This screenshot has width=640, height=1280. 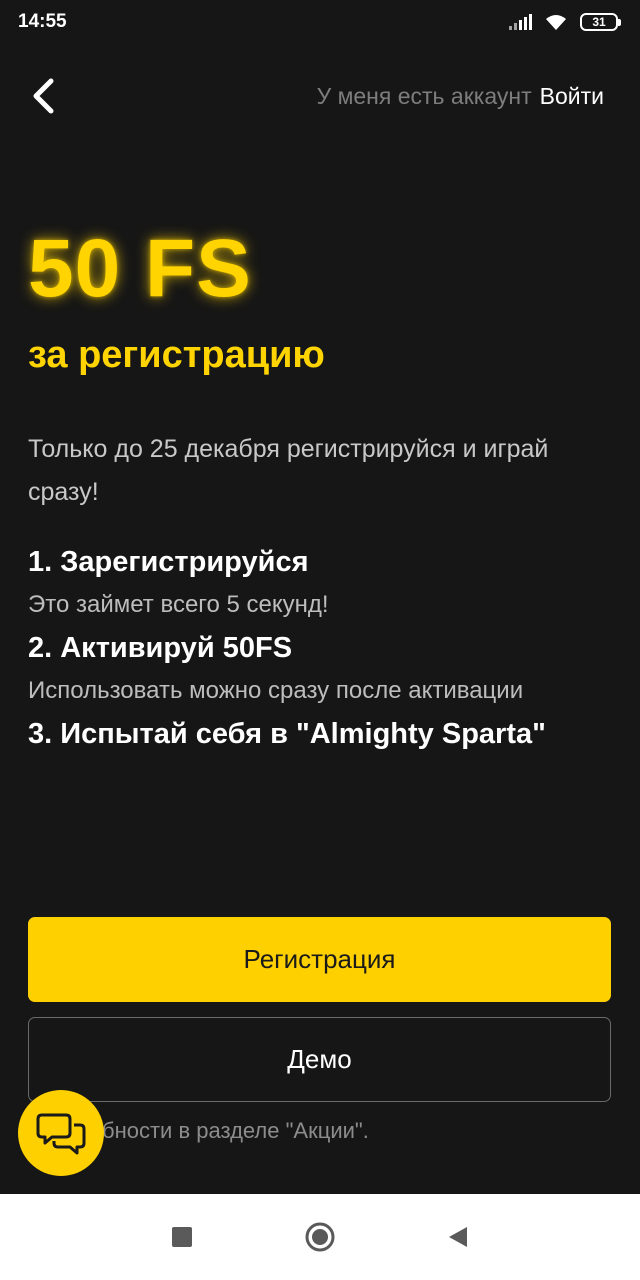 I want to click on chevron-left-icon, so click(x=43, y=96).